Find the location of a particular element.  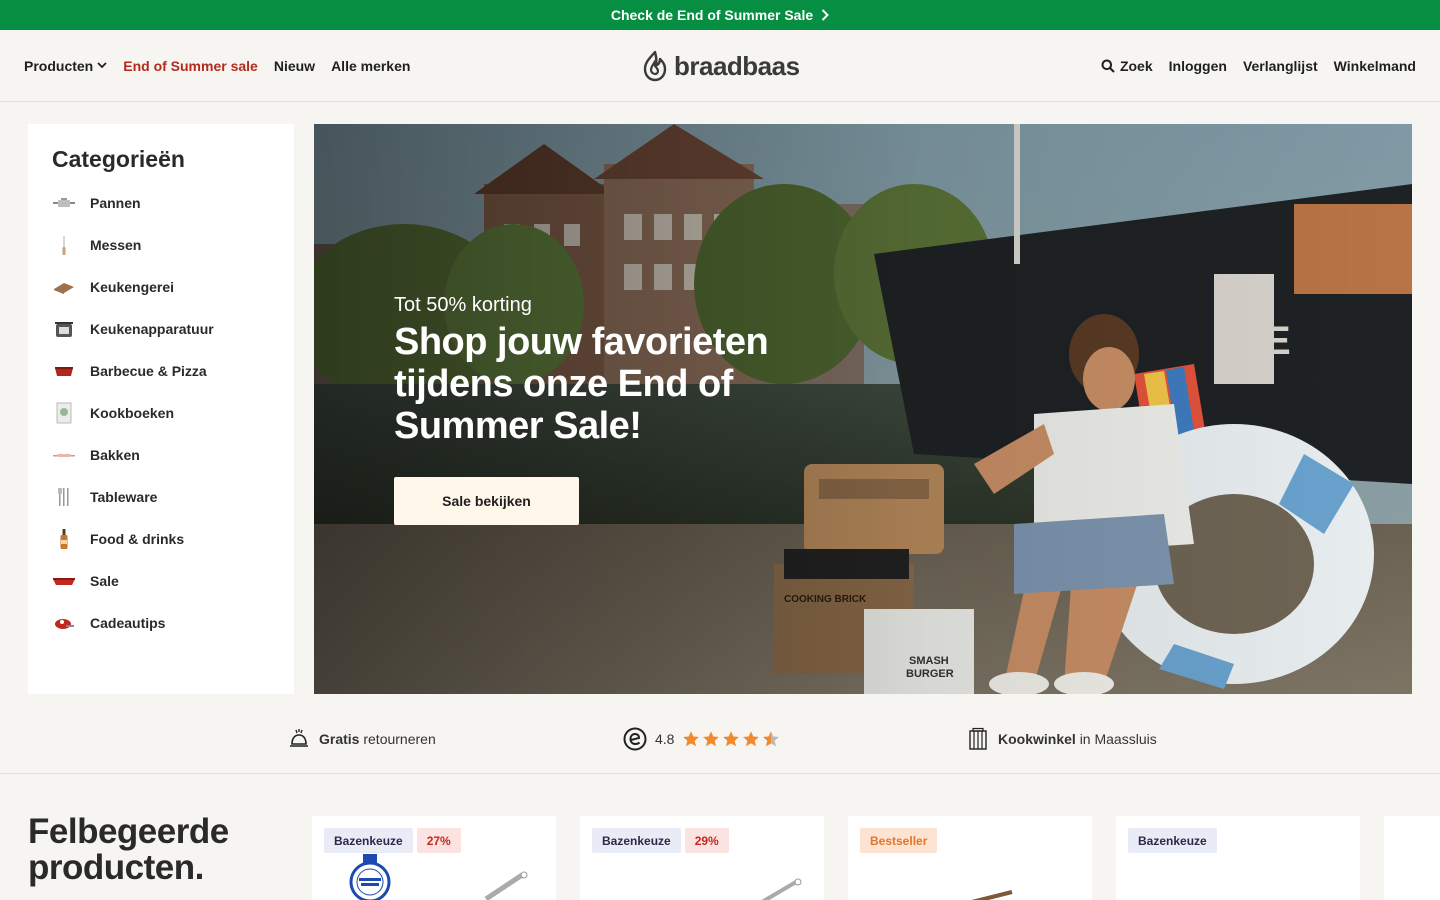

category-item-cadeautips: Cadeautips is located at coordinates (162, 623).